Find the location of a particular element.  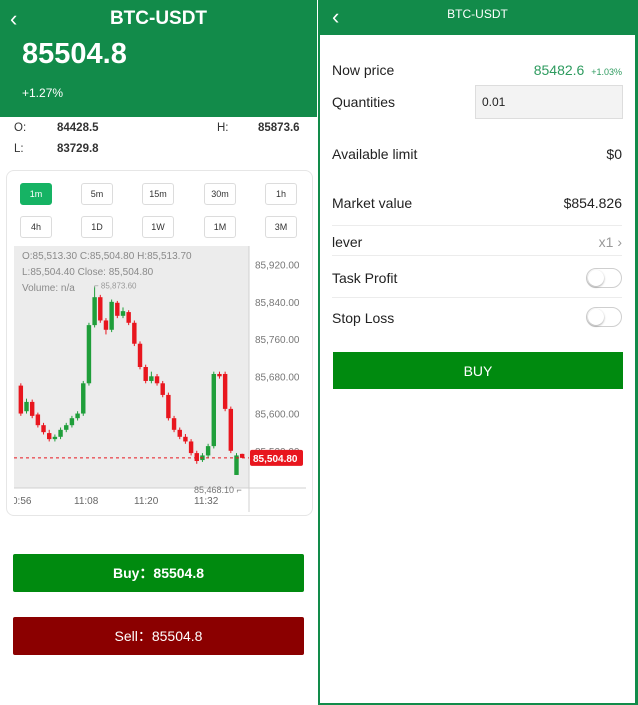

market-value-value: $854.826 is located at coordinates (592, 203).